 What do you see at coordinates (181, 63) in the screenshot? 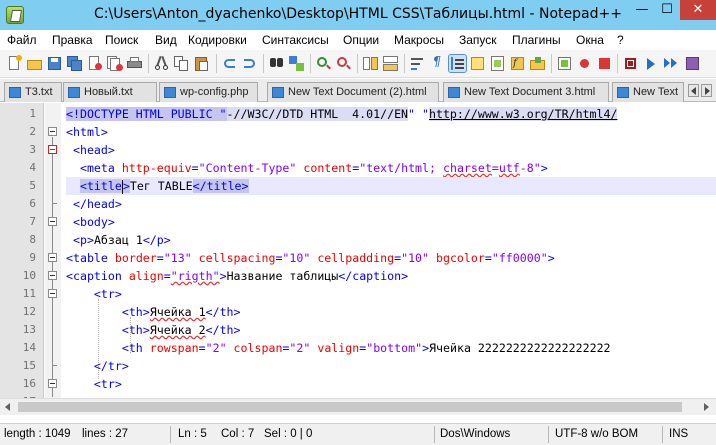
I see `copy-icon` at bounding box center [181, 63].